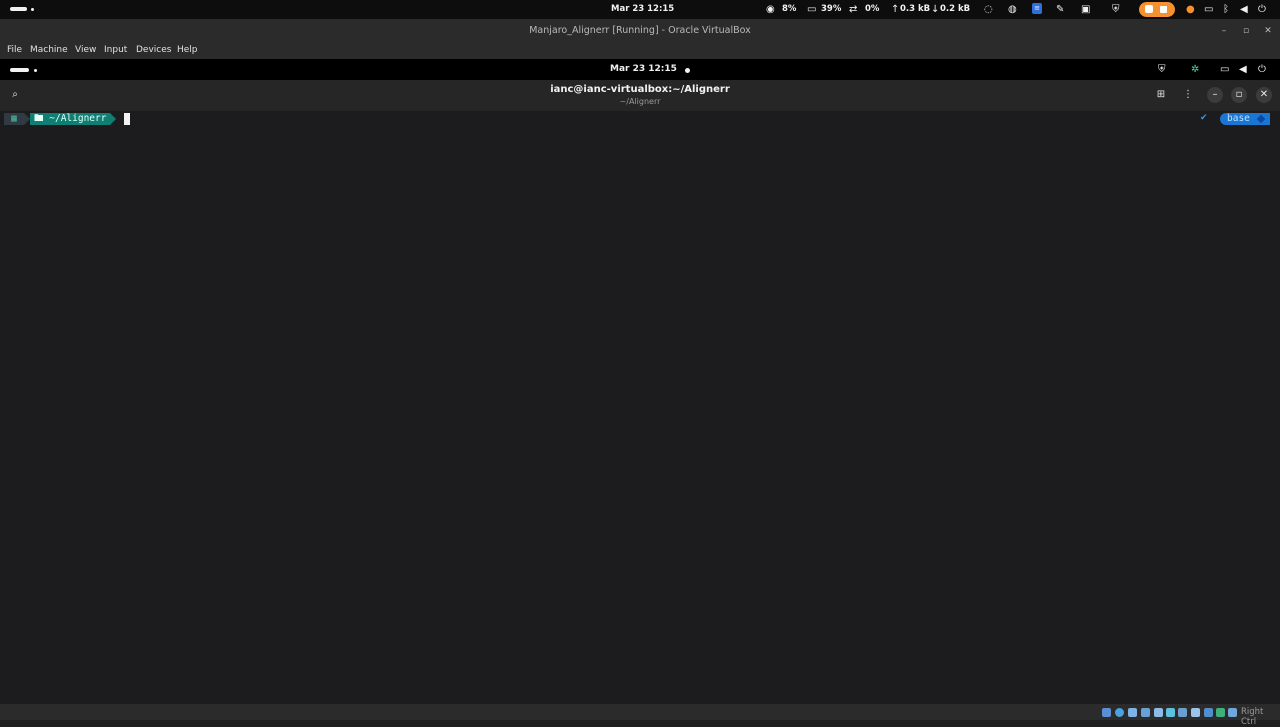 The width and height of the screenshot is (1280, 727). I want to click on memory-usage: 39%, so click(831, 9).